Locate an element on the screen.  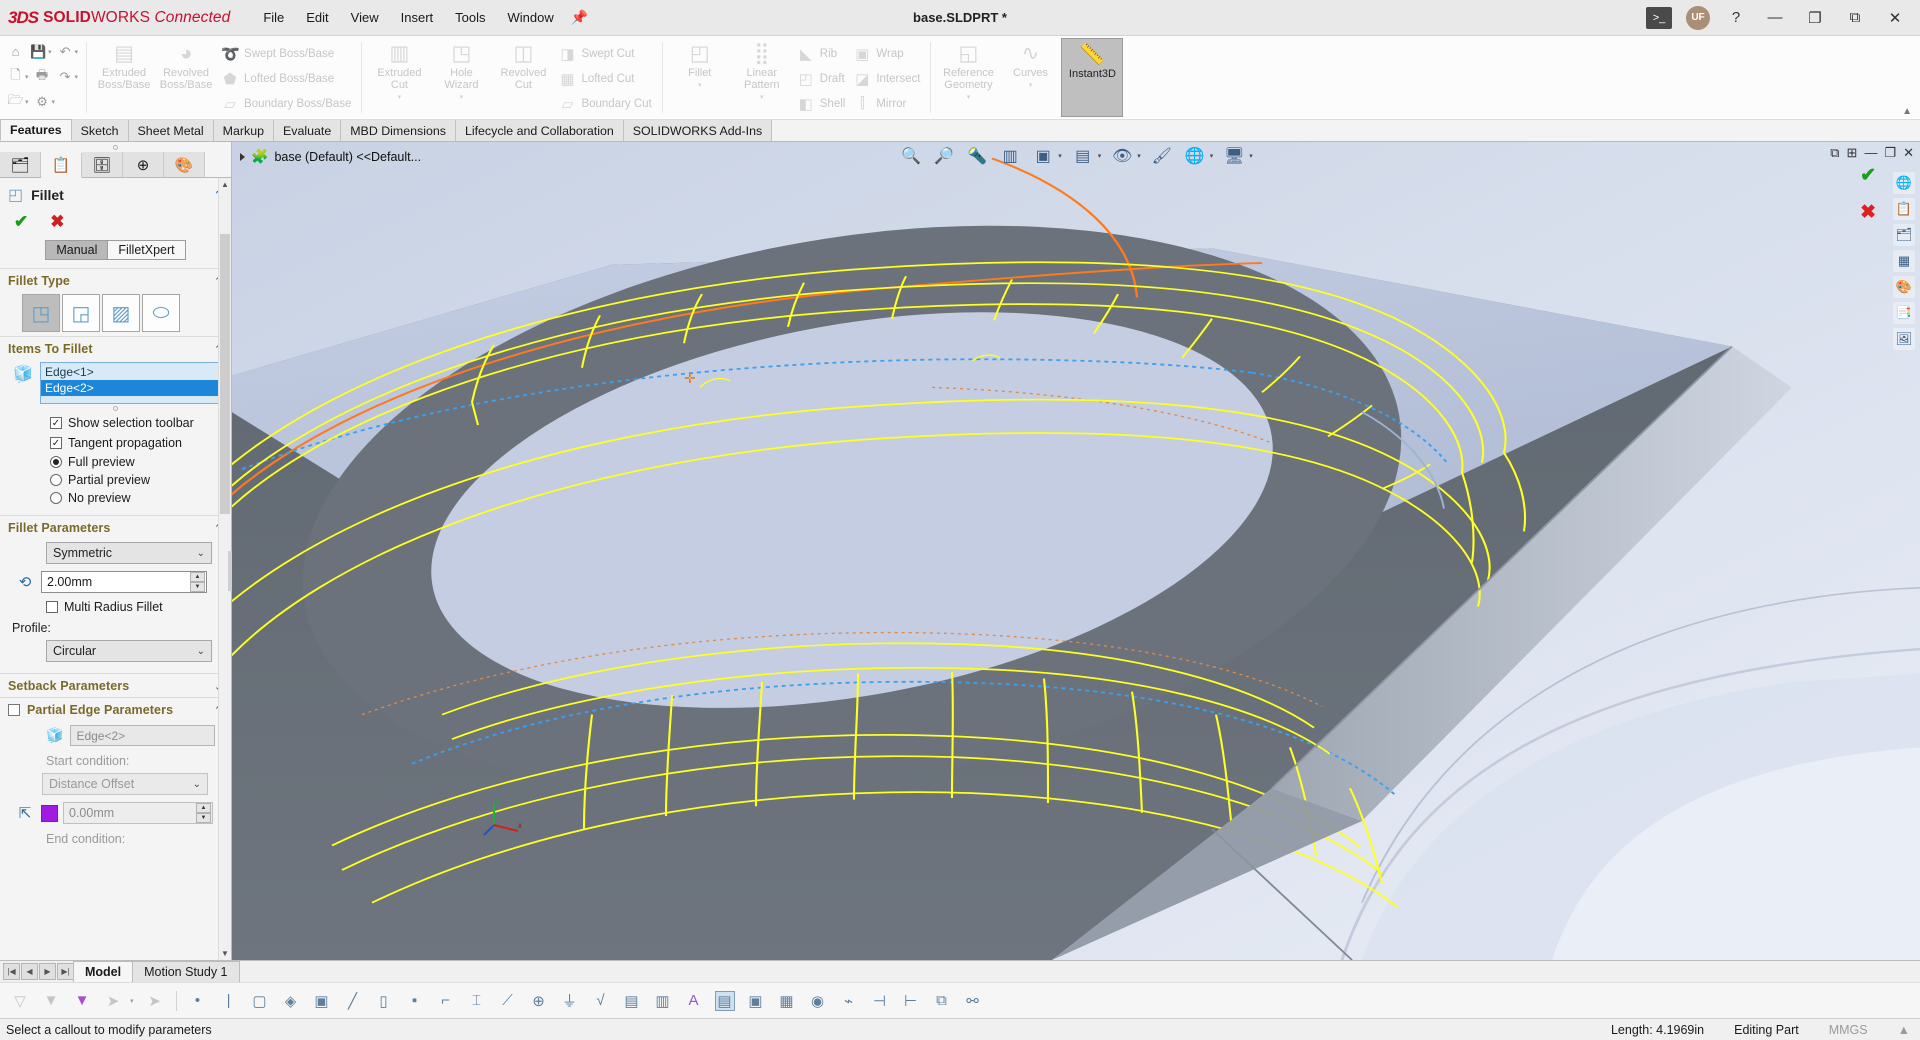
draft-button: ◰ Draft is located at coordinates (821, 78).